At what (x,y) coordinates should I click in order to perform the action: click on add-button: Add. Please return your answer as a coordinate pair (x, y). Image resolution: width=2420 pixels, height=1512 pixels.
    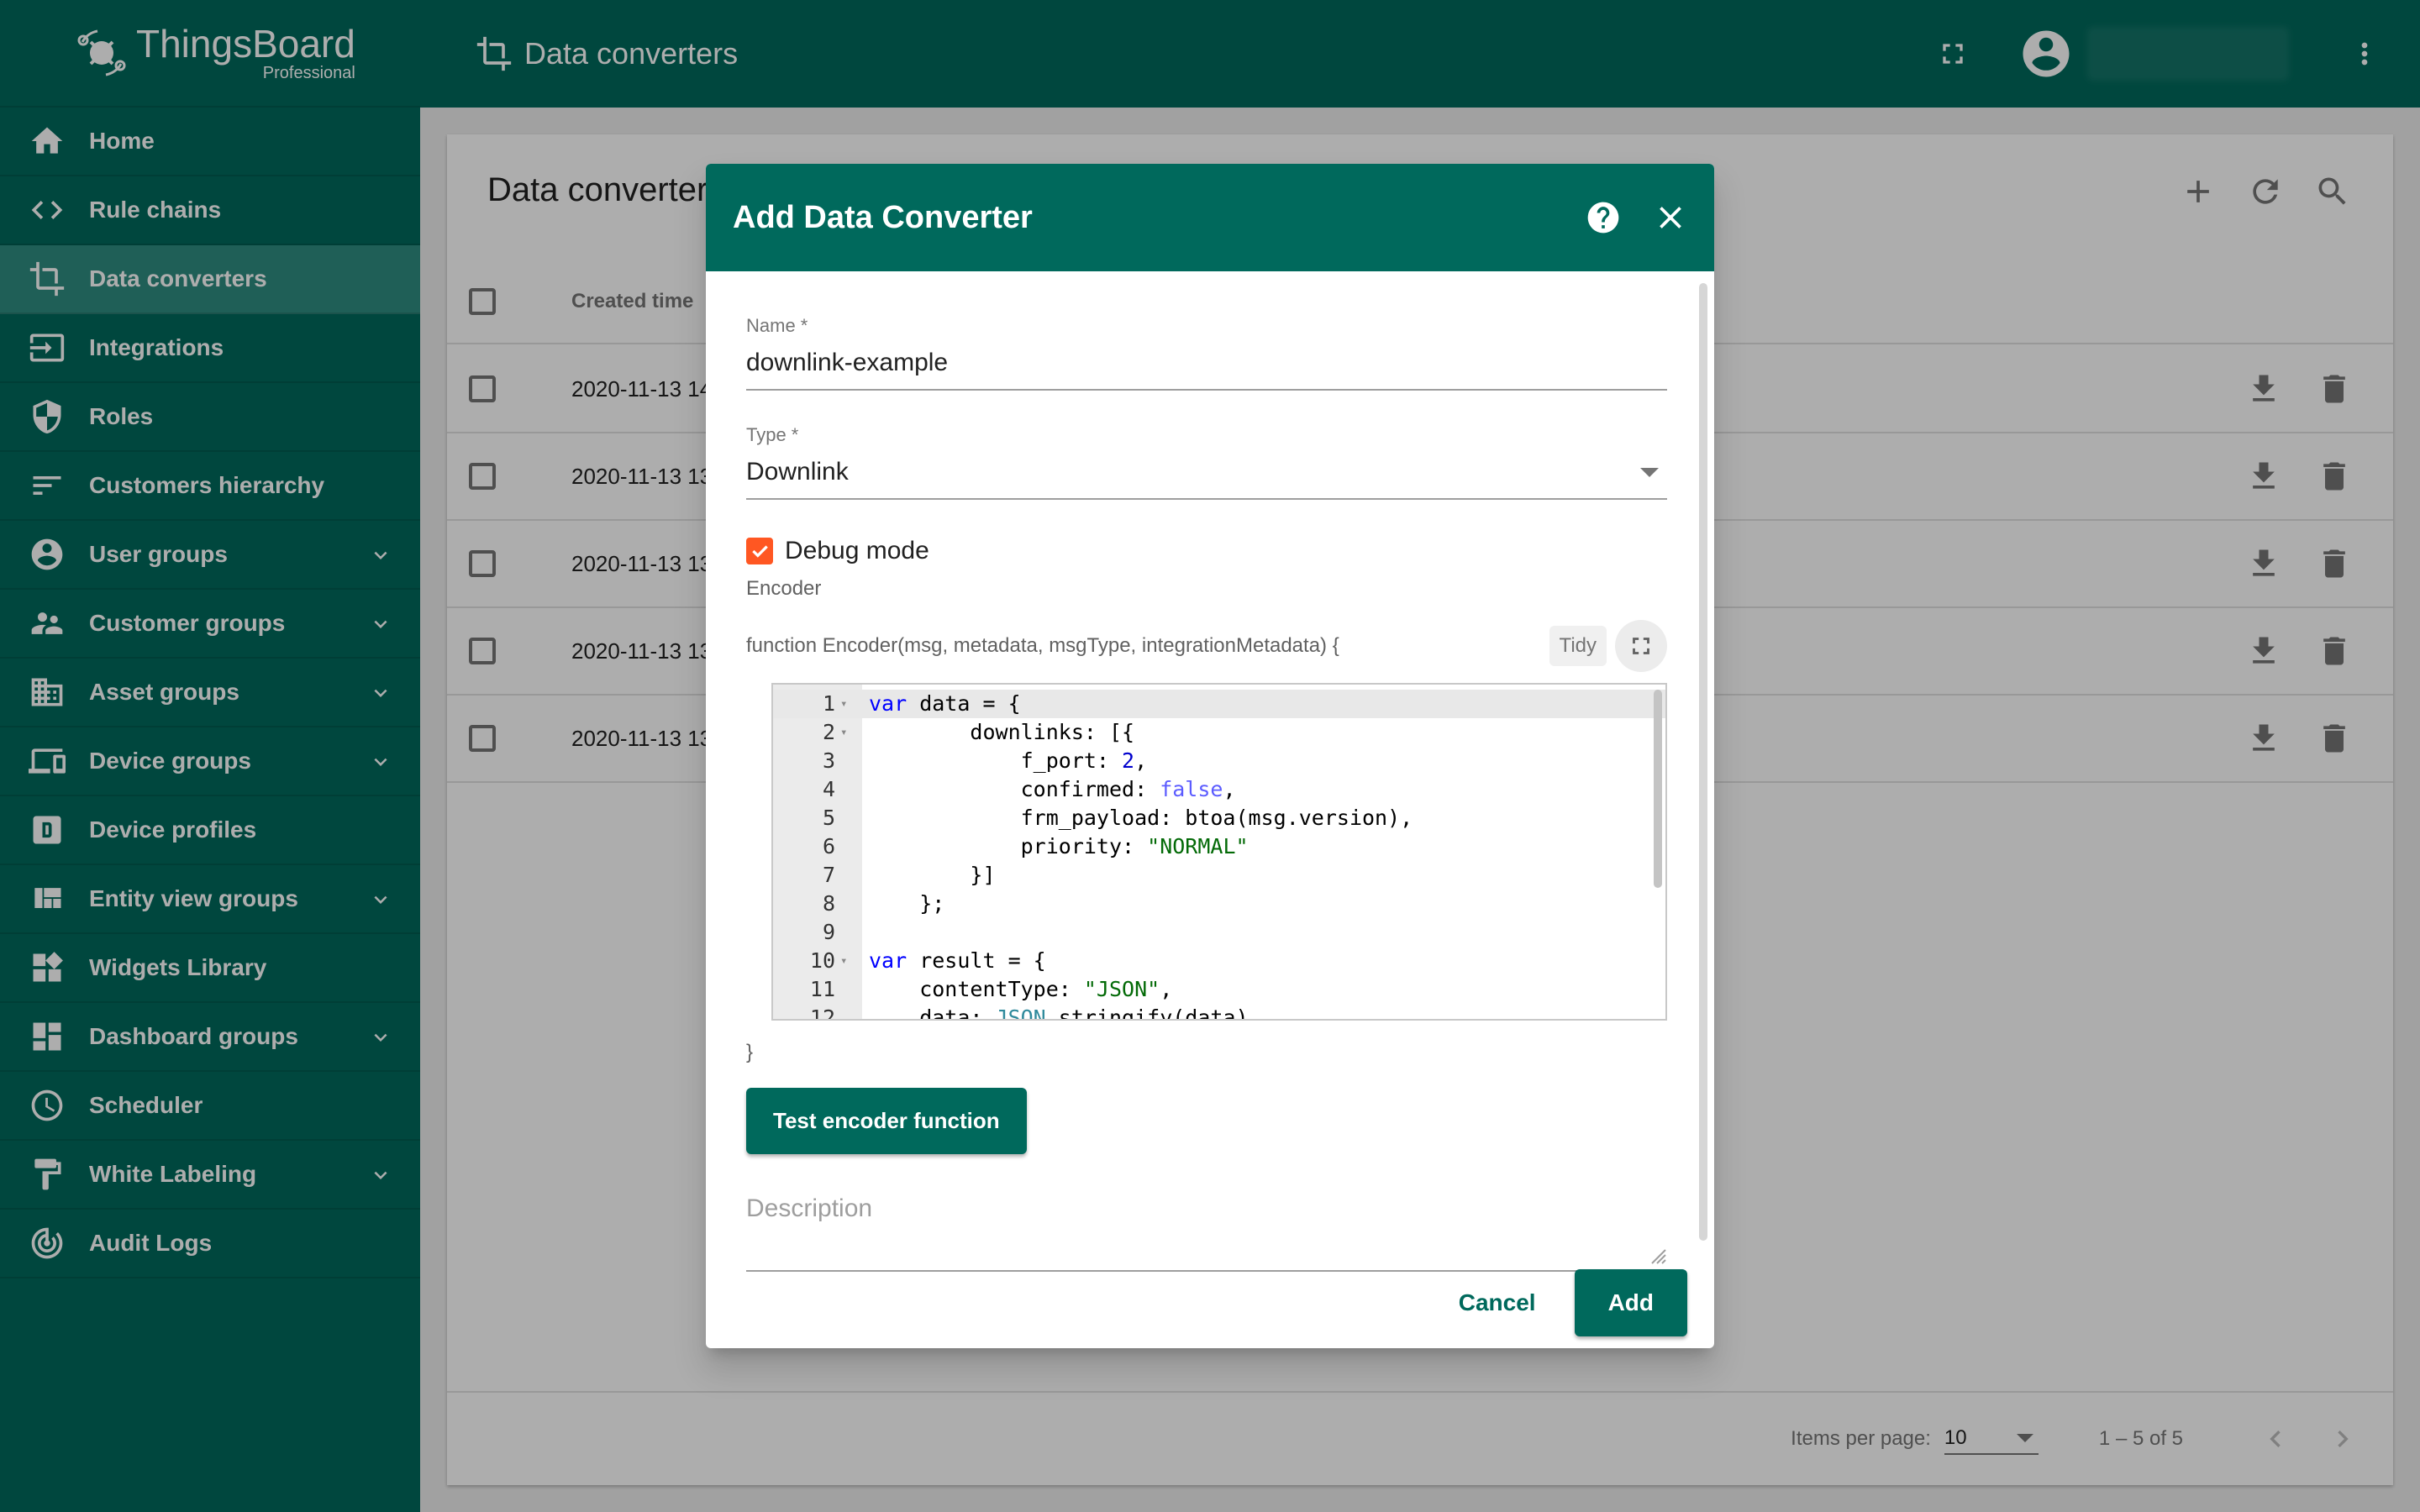
    Looking at the image, I should click on (1630, 1302).